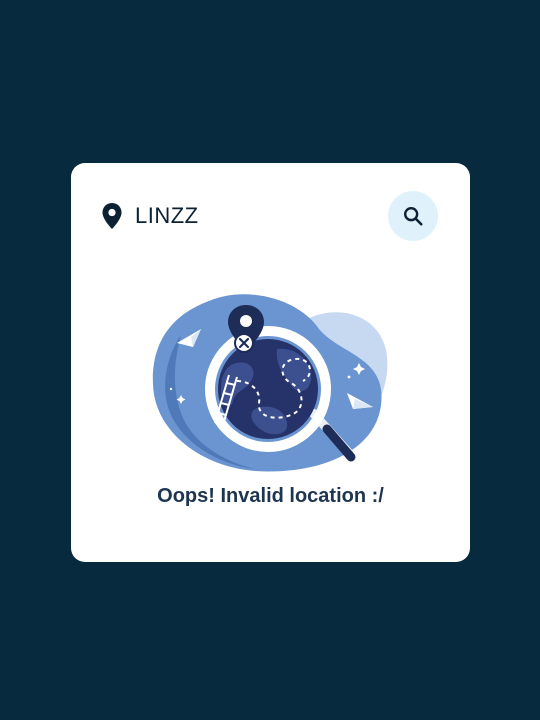 The width and height of the screenshot is (540, 720). What do you see at coordinates (270, 496) in the screenshot?
I see `error-message: Oops! Invalid location :/` at bounding box center [270, 496].